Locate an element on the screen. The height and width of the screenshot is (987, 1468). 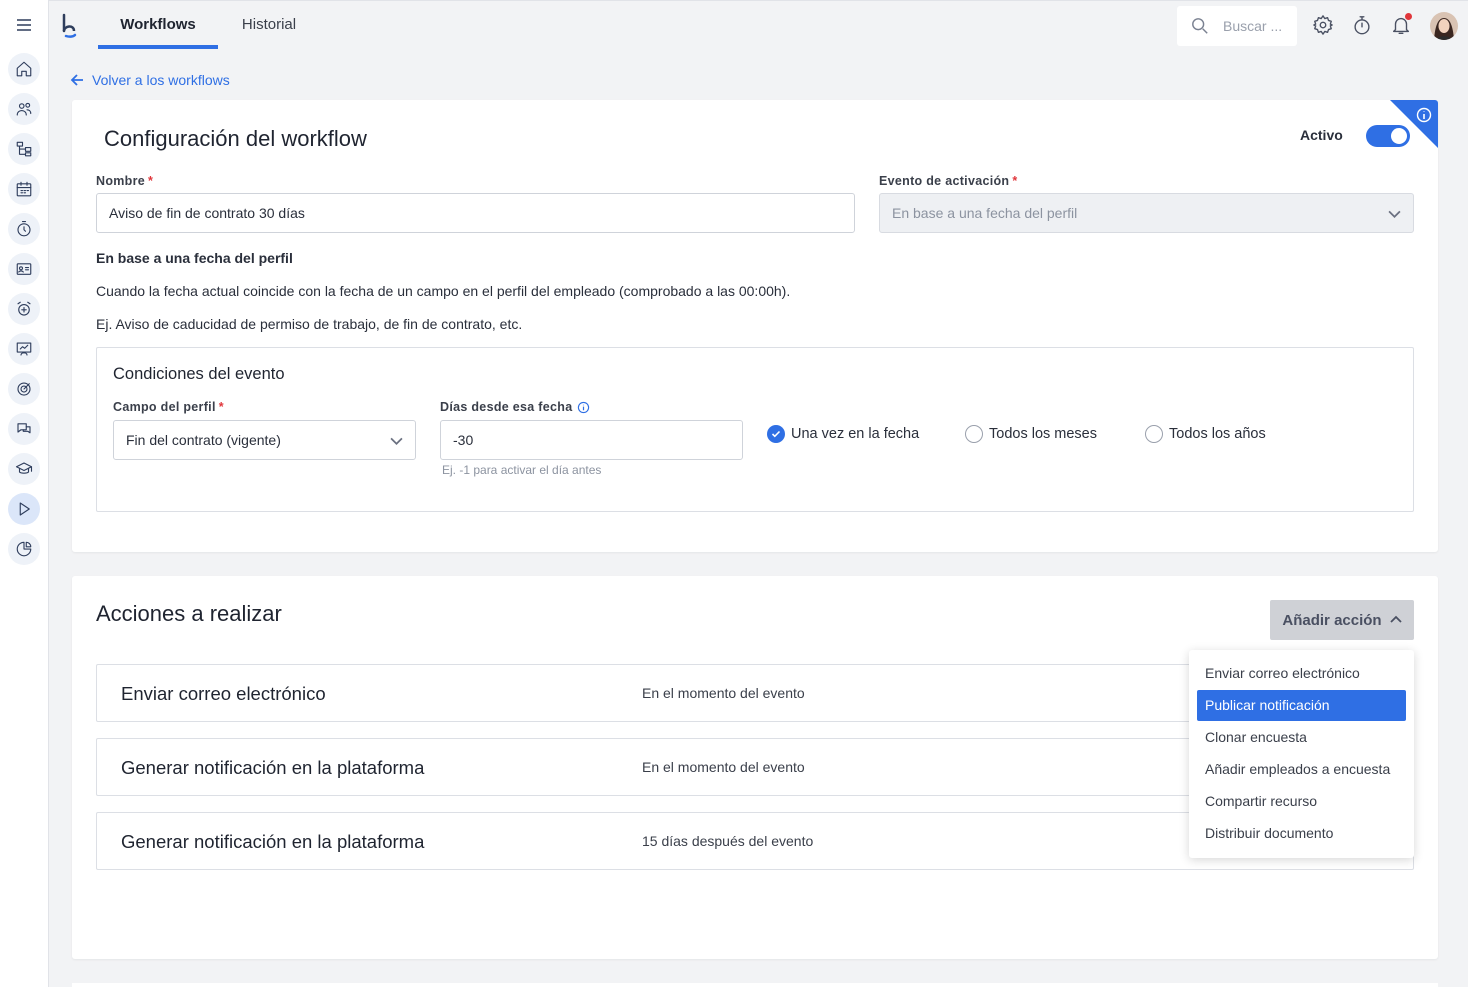
active-toggle is located at coordinates (1388, 136).